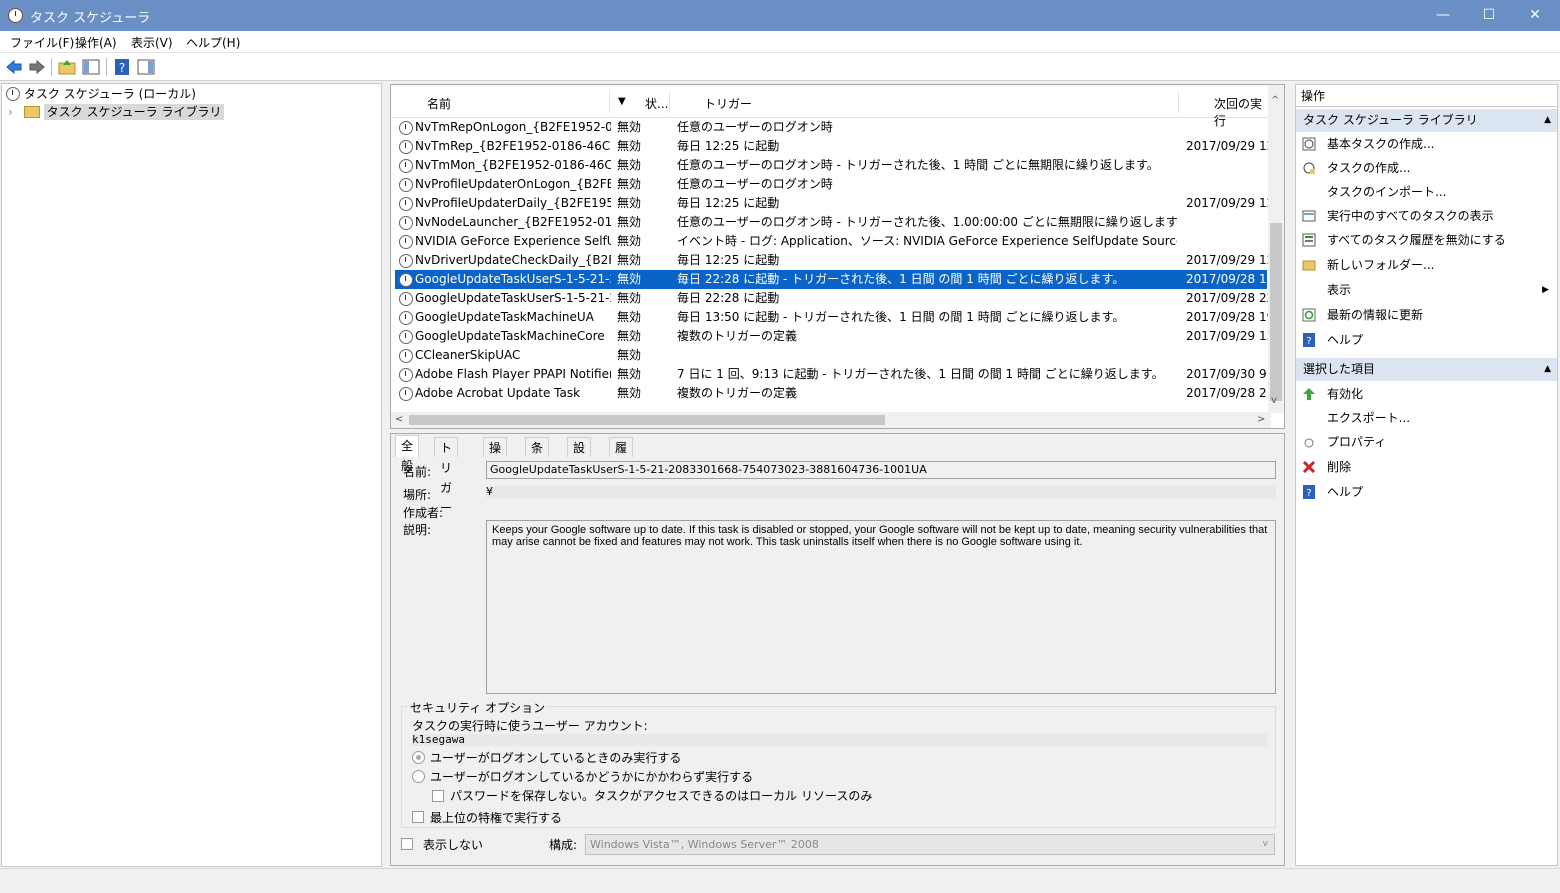 This screenshot has width=1560, height=893. Describe the element at coordinates (1426, 340) in the screenshot. I see `action-help: ? ヘルプ` at that location.